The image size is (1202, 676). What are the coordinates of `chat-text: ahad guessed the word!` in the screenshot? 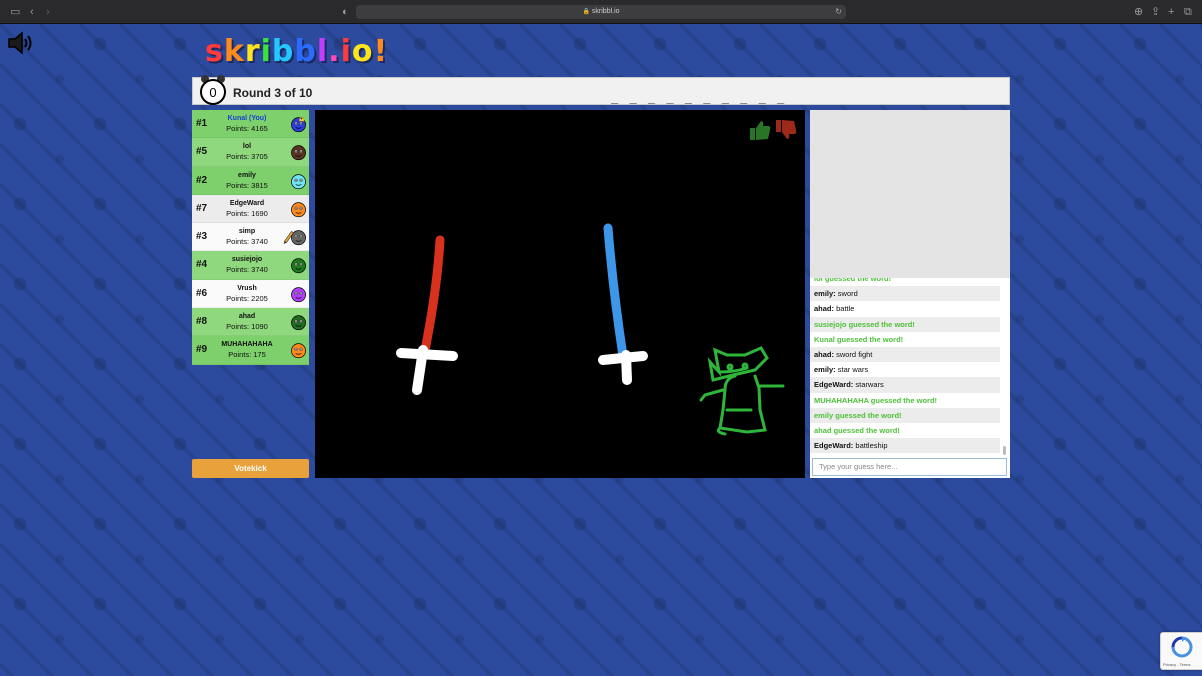 It's located at (857, 430).